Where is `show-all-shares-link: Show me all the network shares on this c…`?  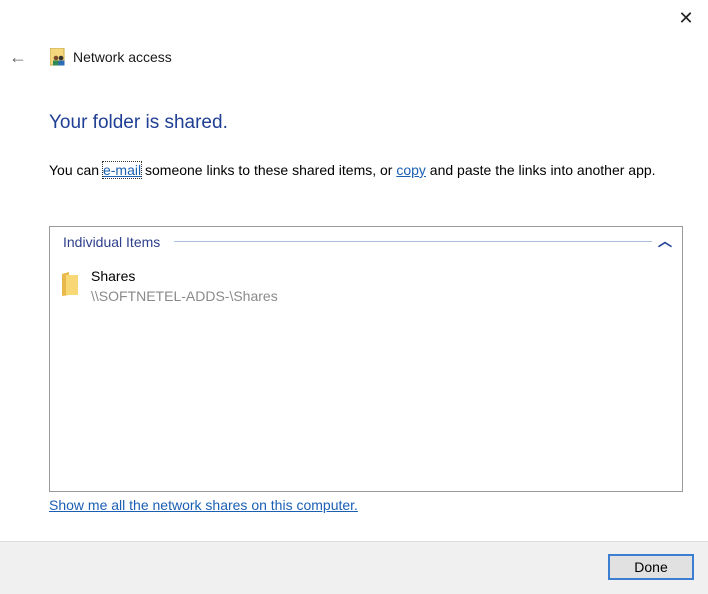
show-all-shares-link: Show me all the network shares on this c… is located at coordinates (203, 505).